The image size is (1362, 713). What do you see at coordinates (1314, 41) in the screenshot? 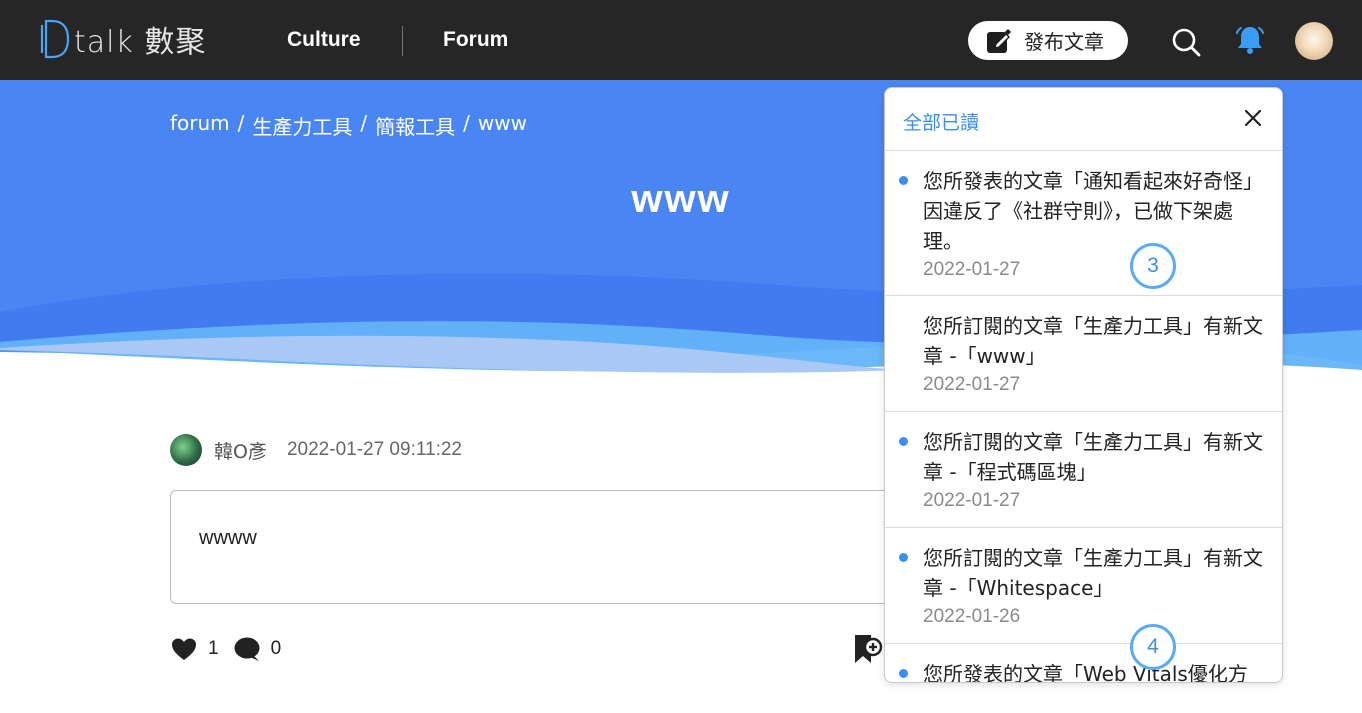
I see `user-avatar` at bounding box center [1314, 41].